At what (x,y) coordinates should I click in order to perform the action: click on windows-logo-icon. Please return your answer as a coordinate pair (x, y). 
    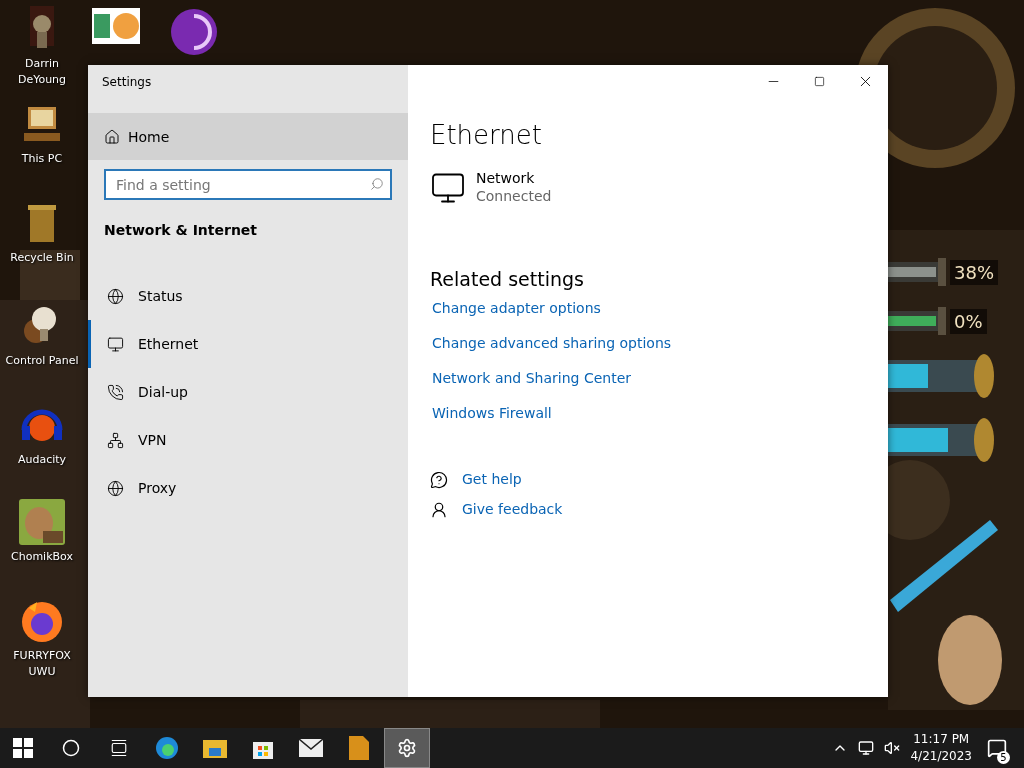
    Looking at the image, I should click on (23, 748).